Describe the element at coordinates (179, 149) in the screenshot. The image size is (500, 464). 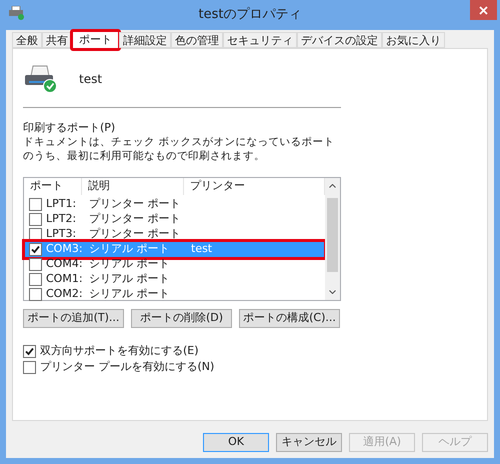
I see `description-text: ドキュメントは、チェック ボックスがオンになっているポートのうち、最初に利用可能なもので印刷されます。` at that location.